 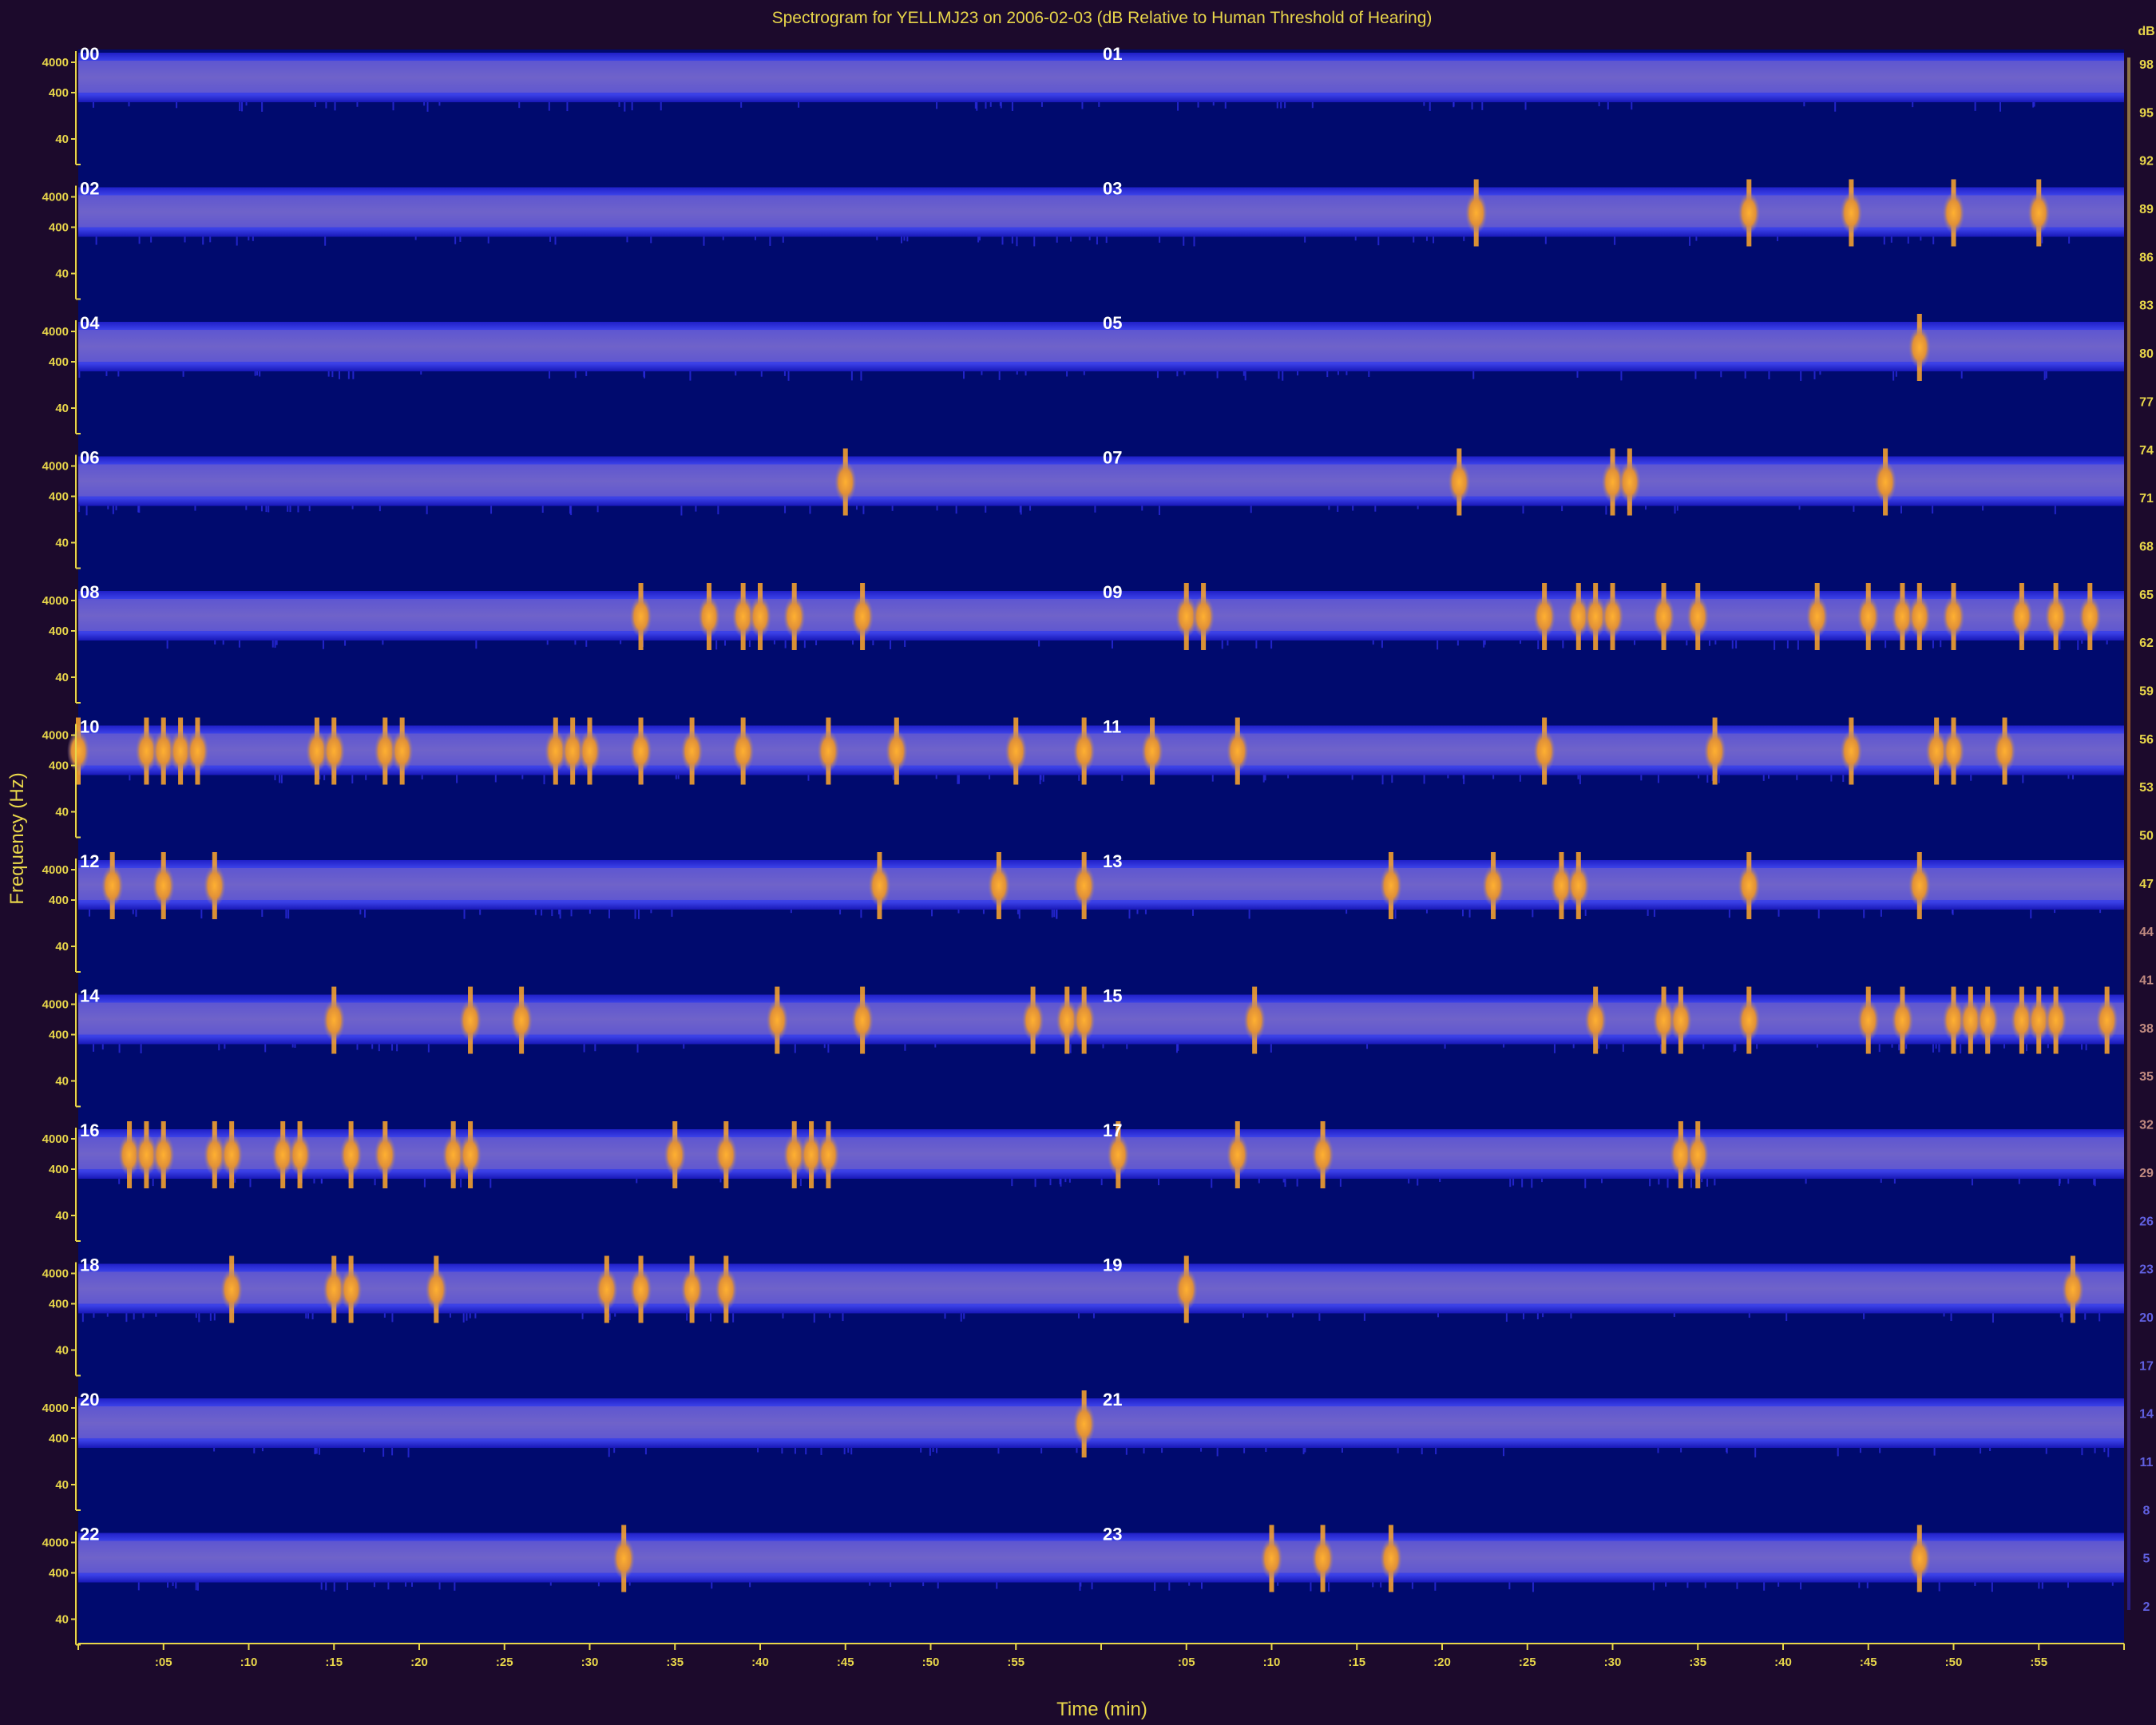 I want to click on y-tick-label: 40, so click(x=62, y=409).